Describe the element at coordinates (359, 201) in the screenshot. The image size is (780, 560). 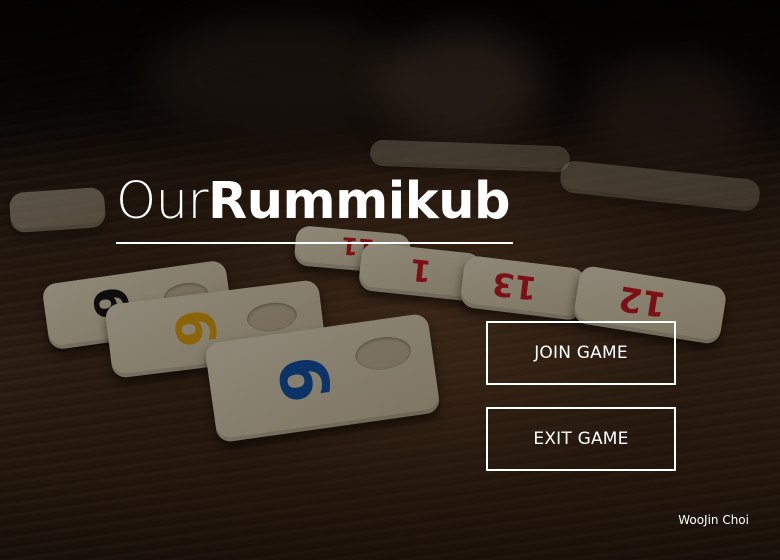
I see `app-title-main: Rummikub` at that location.